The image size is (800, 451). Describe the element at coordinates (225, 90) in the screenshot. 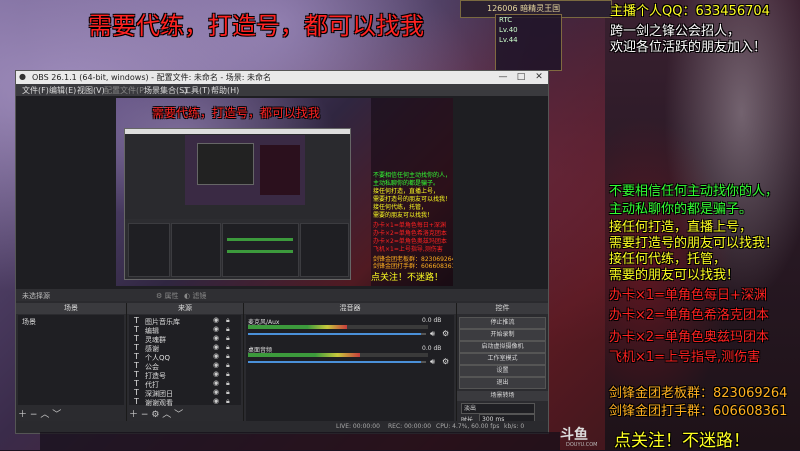

I see `menu-help: 帮助(H)` at that location.